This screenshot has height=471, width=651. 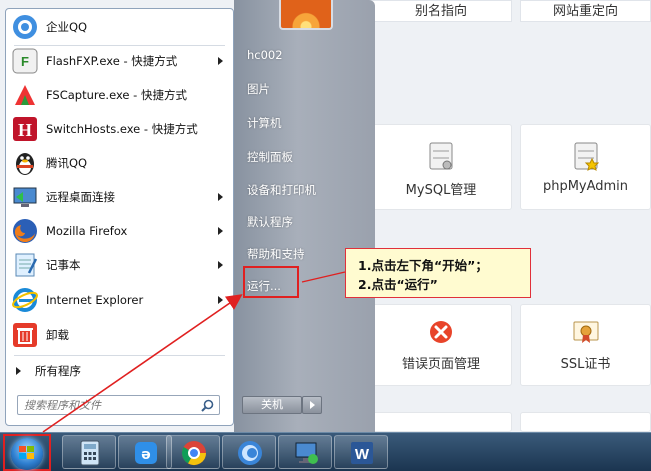 I want to click on remote-network-icon, so click(x=306, y=453).